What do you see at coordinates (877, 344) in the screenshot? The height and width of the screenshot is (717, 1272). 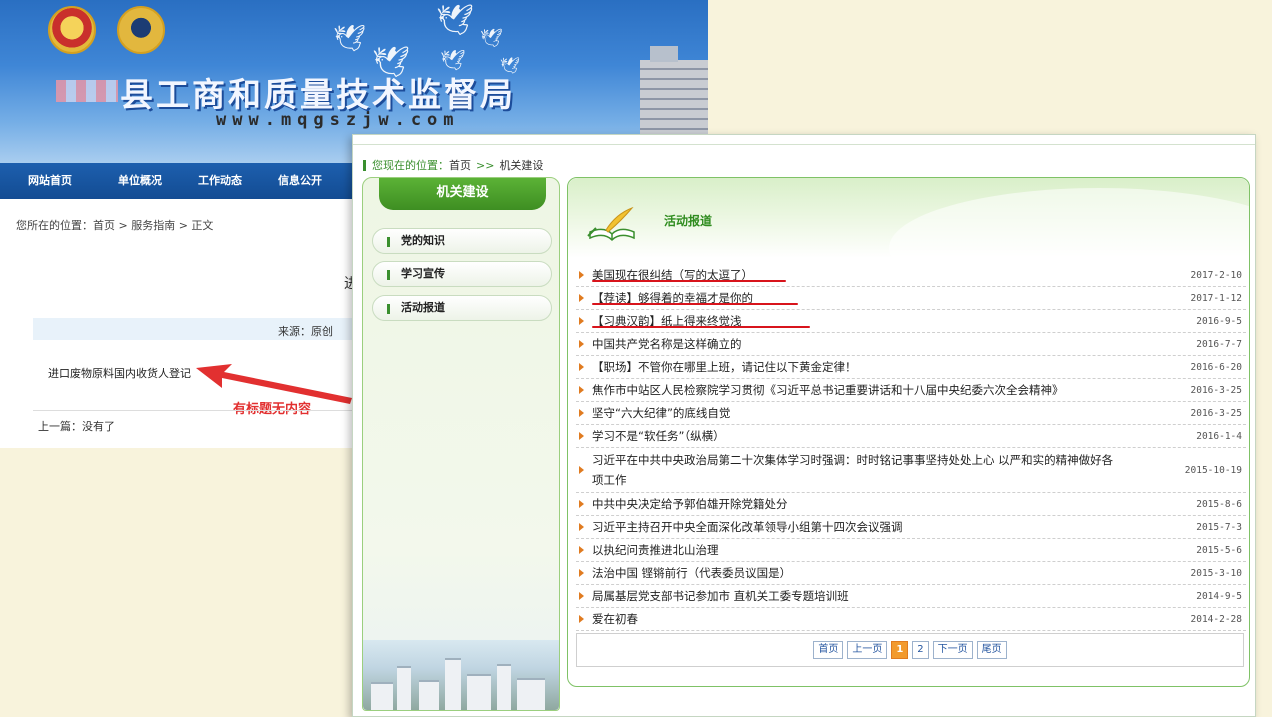 I see `news-title: 中国共产党名称是这样确立的` at bounding box center [877, 344].